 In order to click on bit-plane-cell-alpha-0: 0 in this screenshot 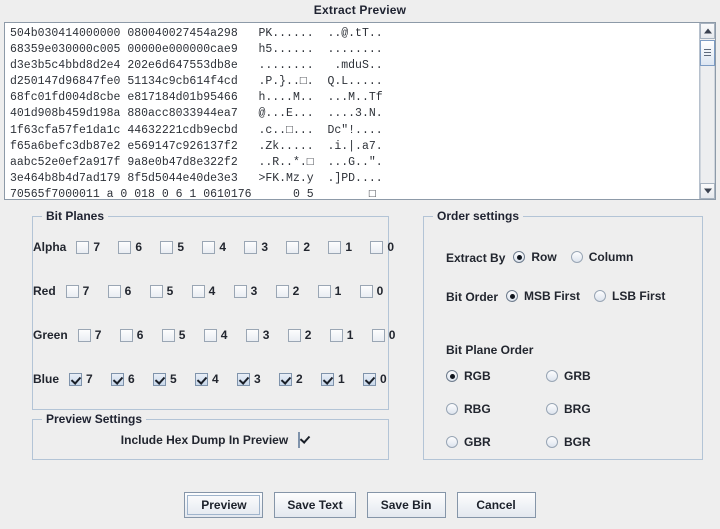, I will do `click(391, 247)`.